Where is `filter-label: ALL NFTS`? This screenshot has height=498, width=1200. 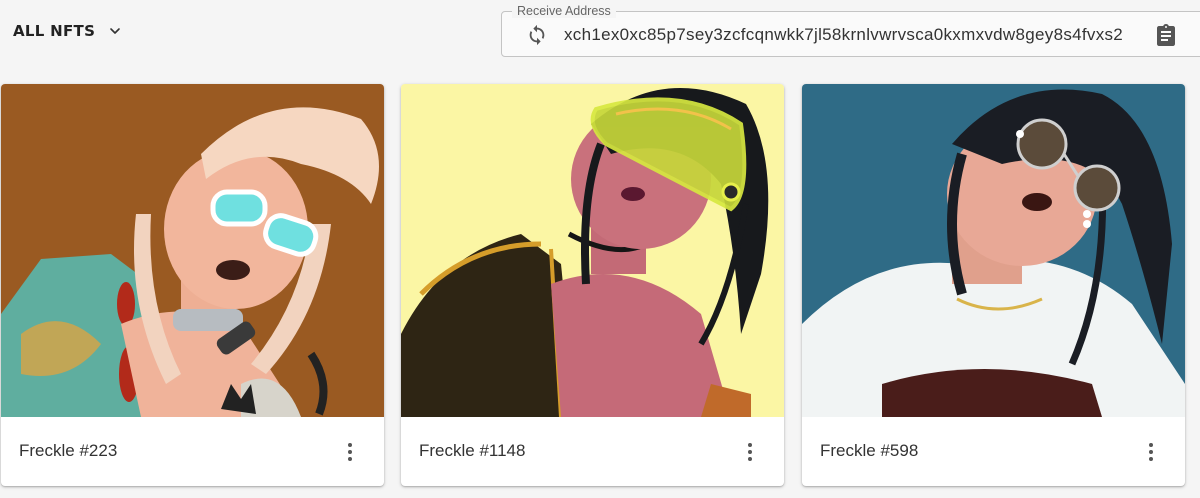 filter-label: ALL NFTS is located at coordinates (54, 31).